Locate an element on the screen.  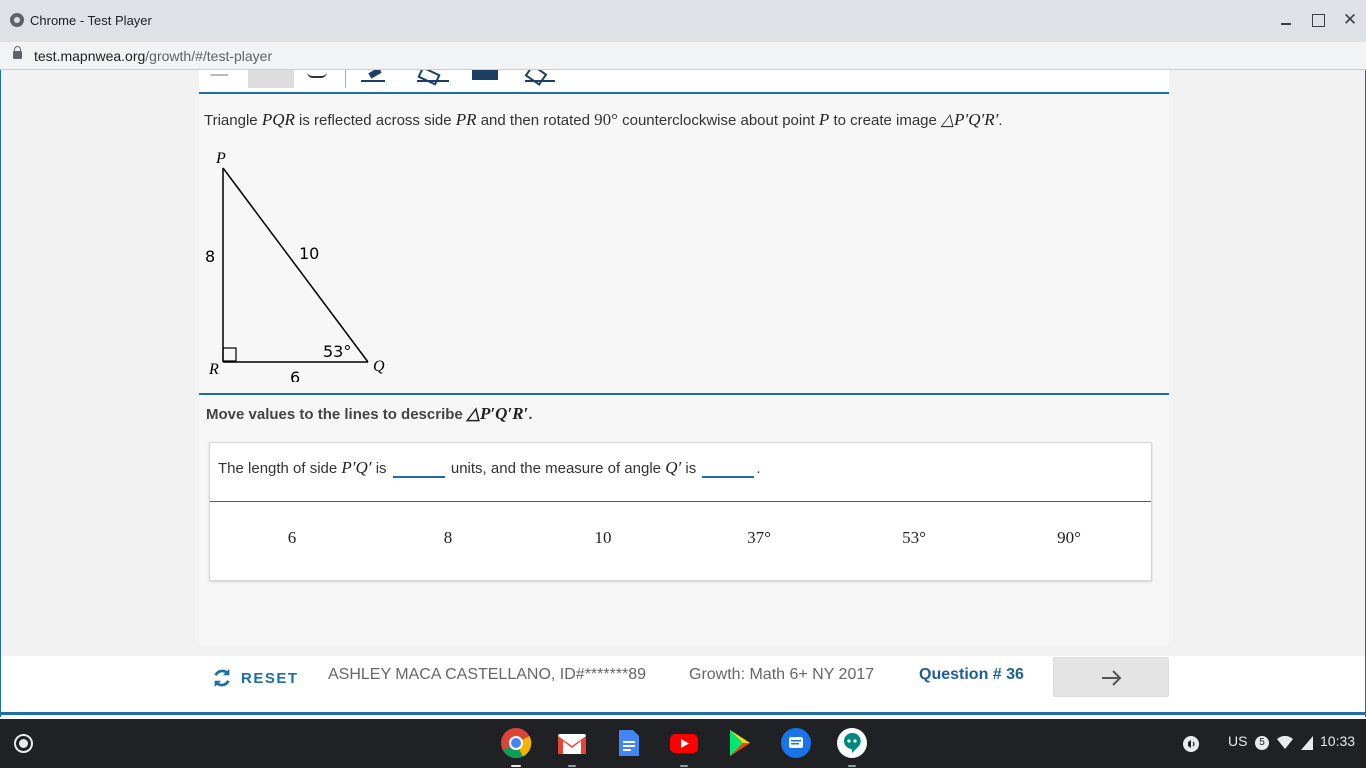
window-title: Chrome - Test Player is located at coordinates (91, 20).